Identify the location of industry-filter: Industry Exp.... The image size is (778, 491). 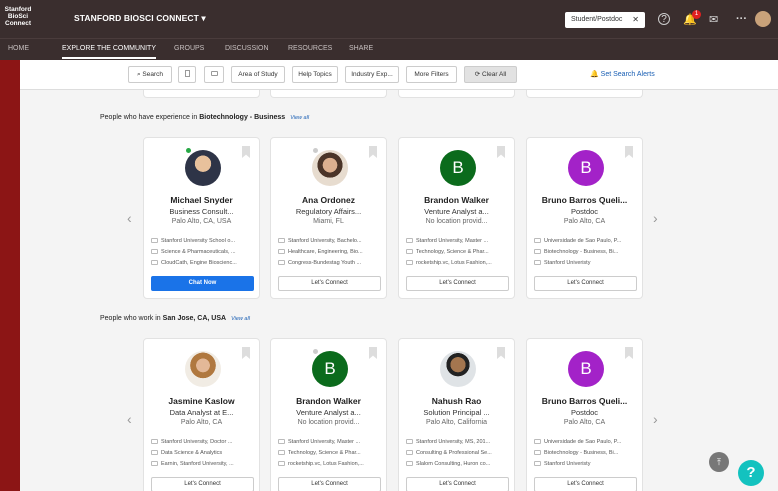
(372, 74).